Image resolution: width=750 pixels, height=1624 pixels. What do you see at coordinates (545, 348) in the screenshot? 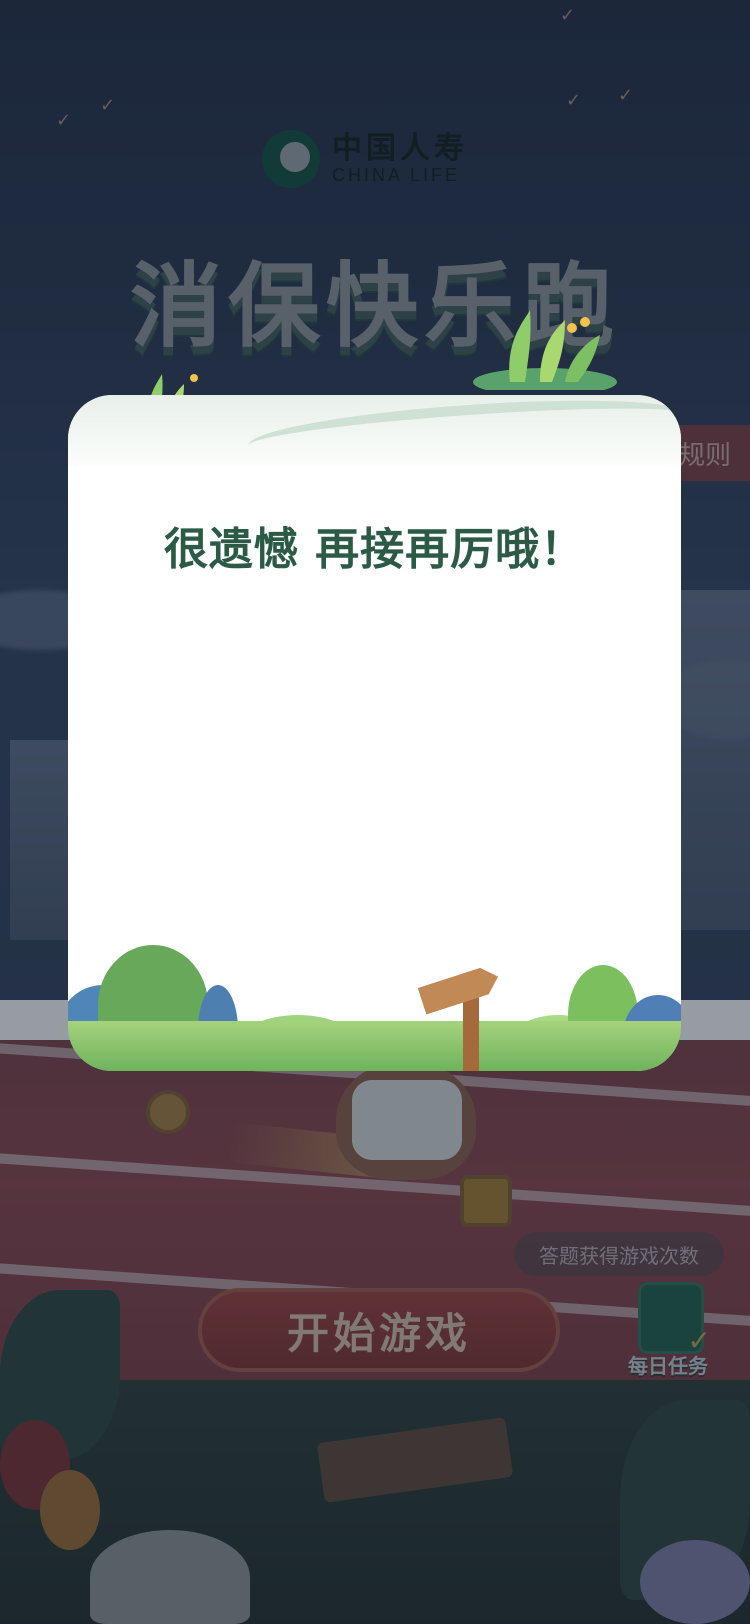
I see `plant-decoration` at bounding box center [545, 348].